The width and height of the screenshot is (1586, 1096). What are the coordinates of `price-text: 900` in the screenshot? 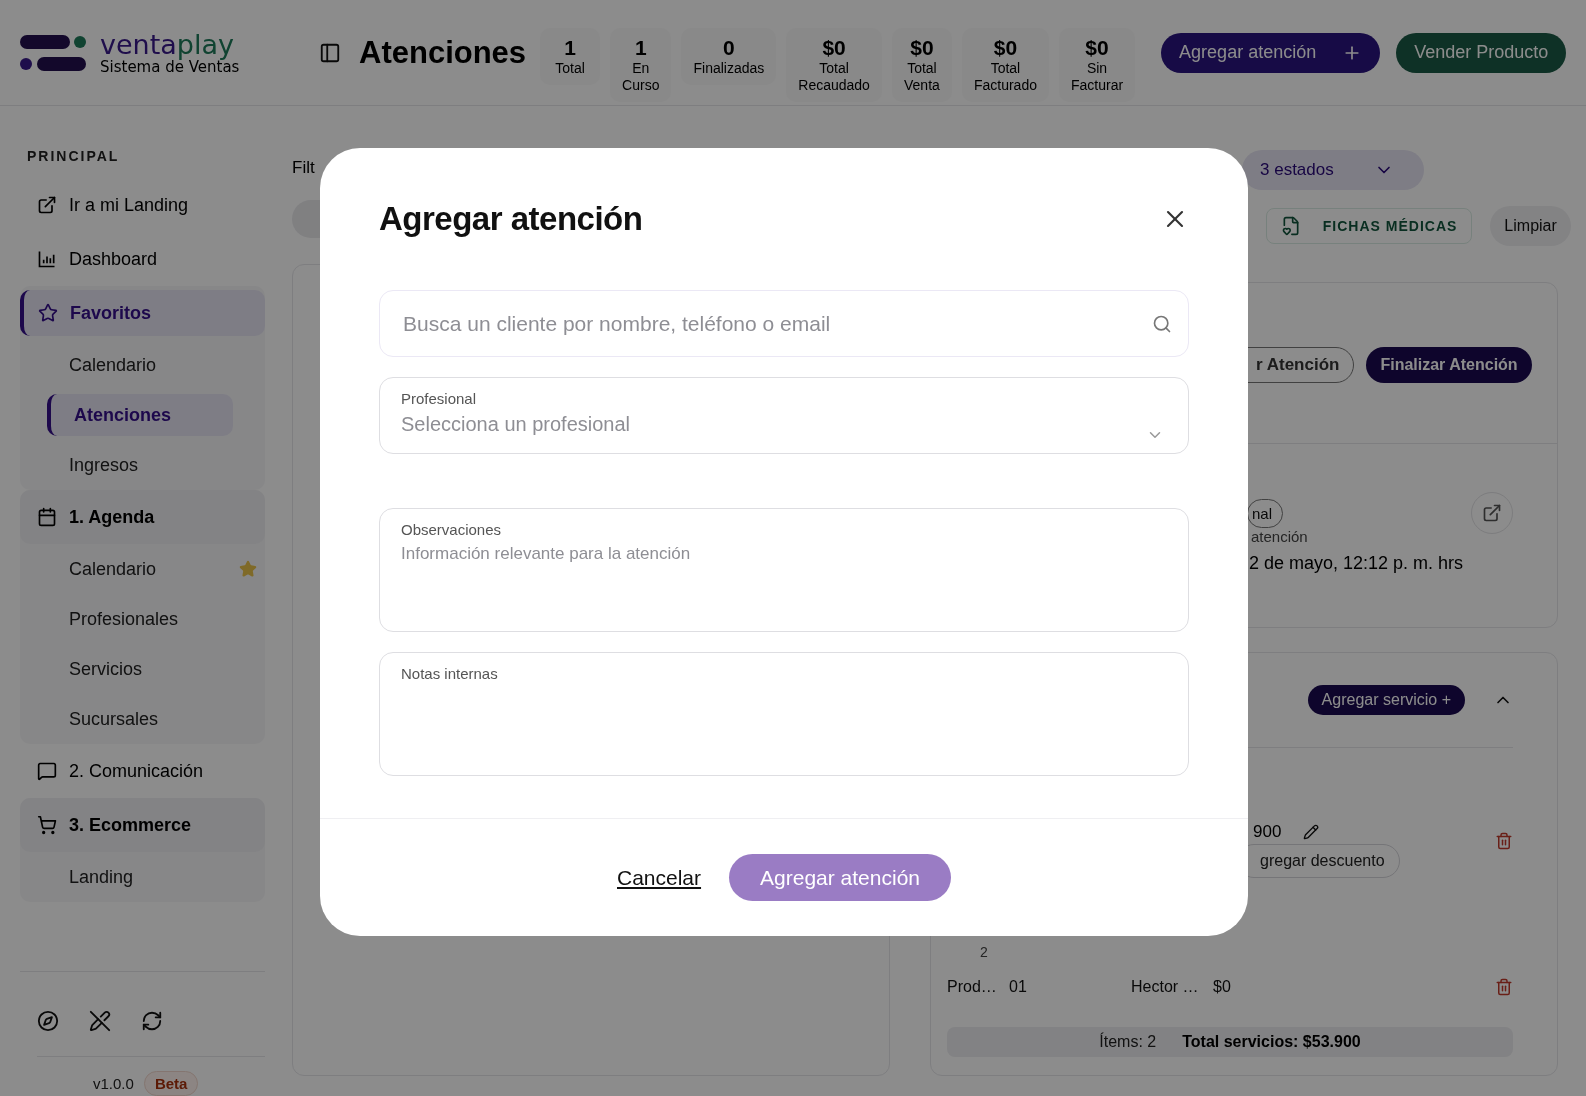 It's located at (1267, 832).